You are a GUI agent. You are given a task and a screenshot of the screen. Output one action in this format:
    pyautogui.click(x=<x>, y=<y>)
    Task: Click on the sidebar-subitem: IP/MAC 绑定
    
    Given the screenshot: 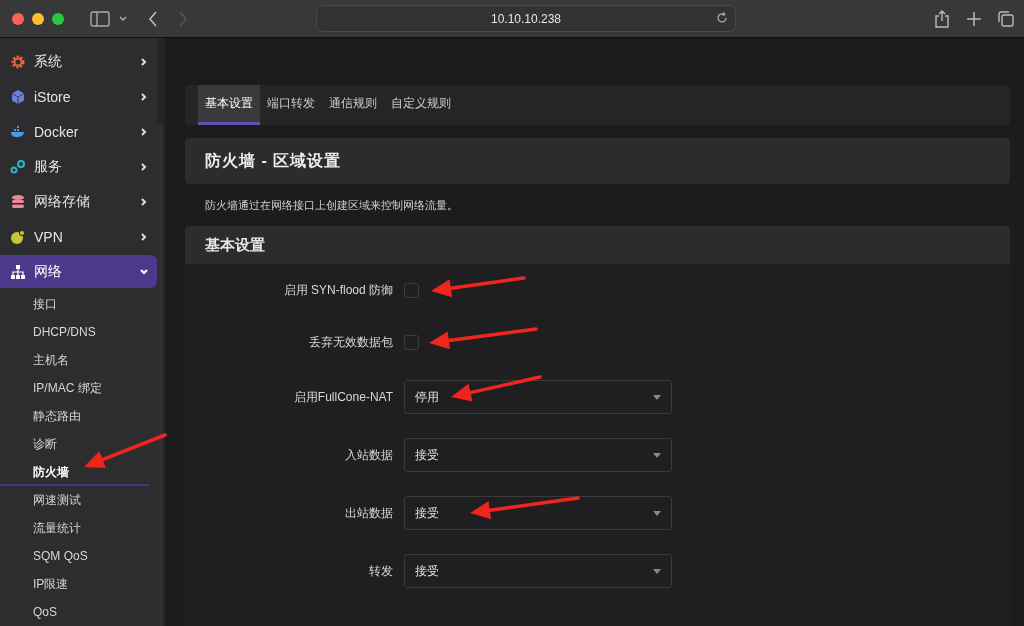 What is the action you would take?
    pyautogui.click(x=78, y=388)
    